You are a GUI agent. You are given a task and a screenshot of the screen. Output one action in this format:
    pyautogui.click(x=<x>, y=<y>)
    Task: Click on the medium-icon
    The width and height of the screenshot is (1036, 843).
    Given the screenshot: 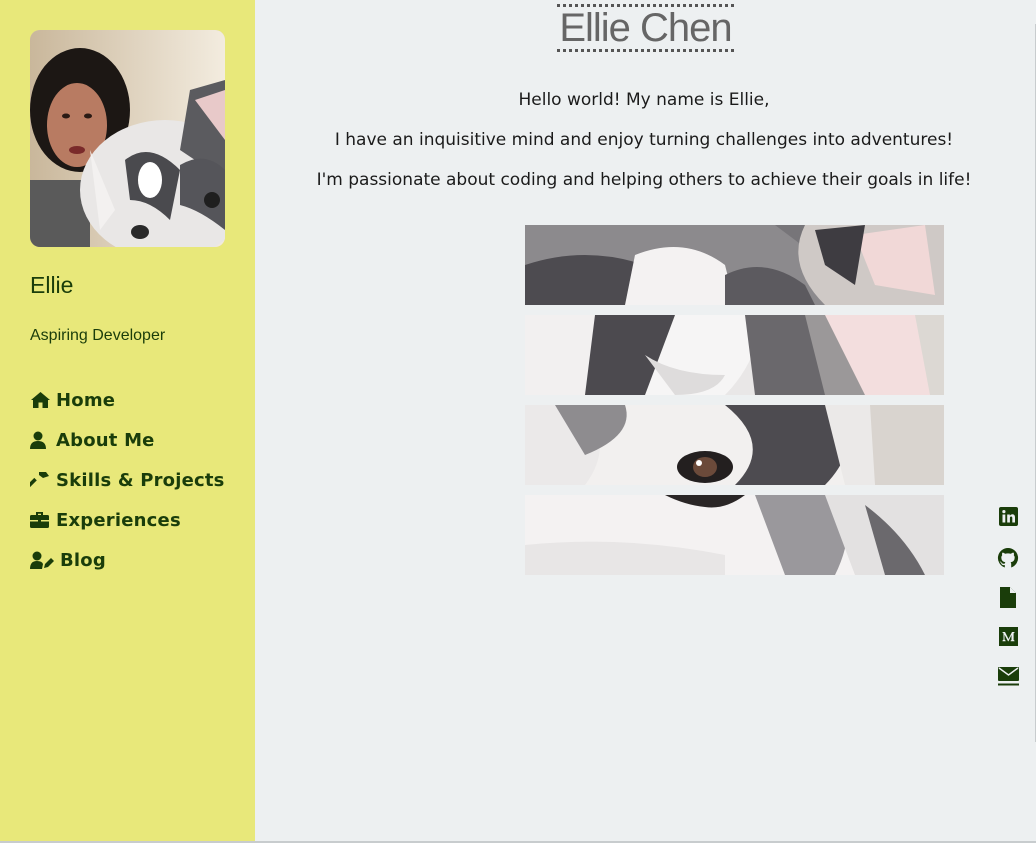 What is the action you would take?
    pyautogui.click(x=1008, y=638)
    